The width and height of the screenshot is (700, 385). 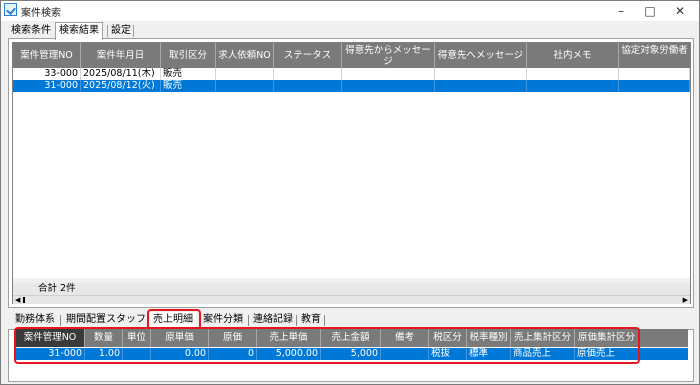 I want to click on window-title: 案件検索, so click(x=41, y=13).